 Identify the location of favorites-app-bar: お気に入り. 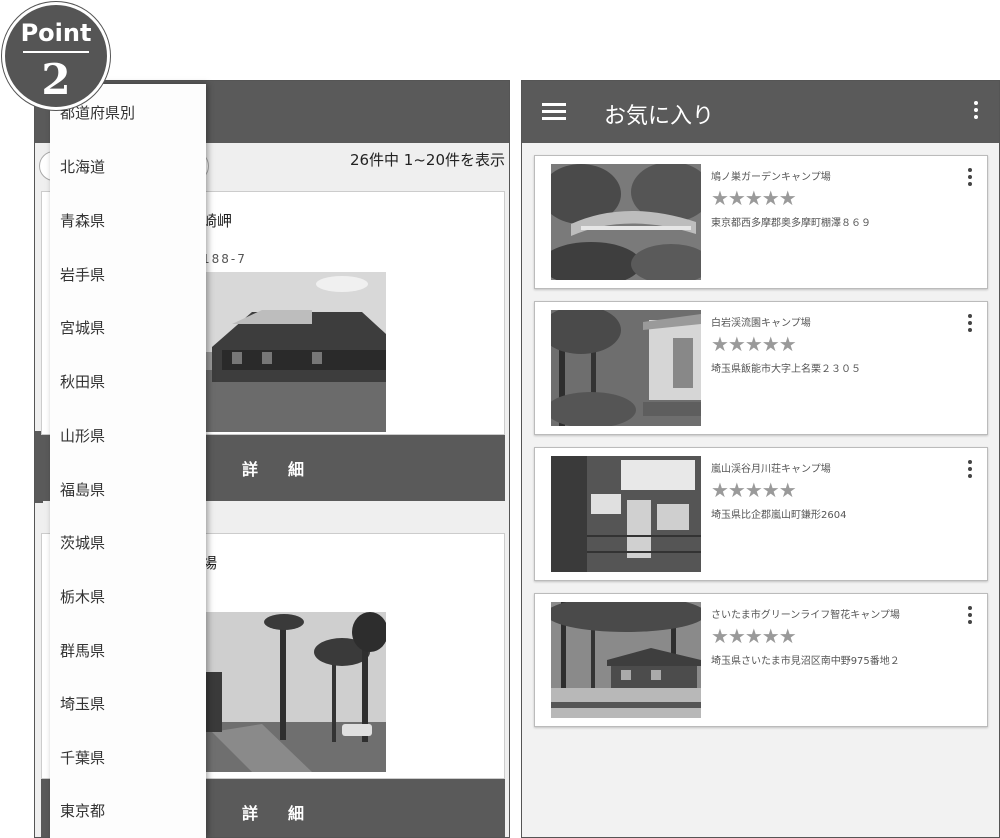
(760, 112).